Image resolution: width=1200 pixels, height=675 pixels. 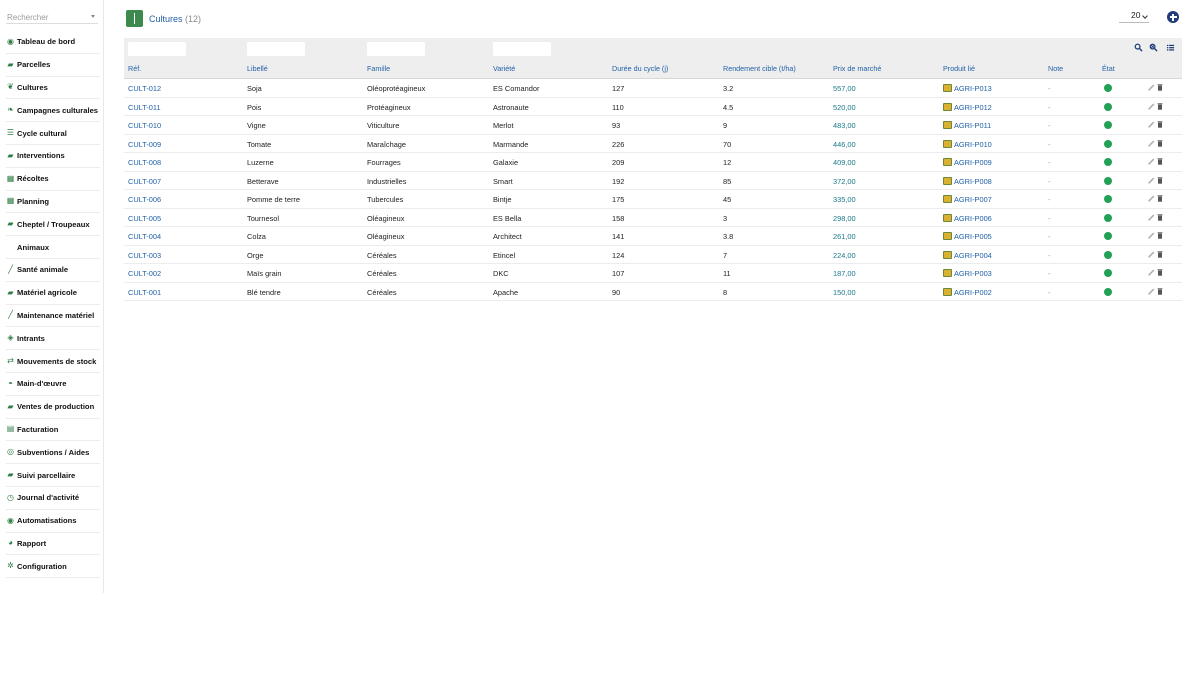 I want to click on sidebar-item: ⇄ Mouvements de stock, so click(x=53, y=361).